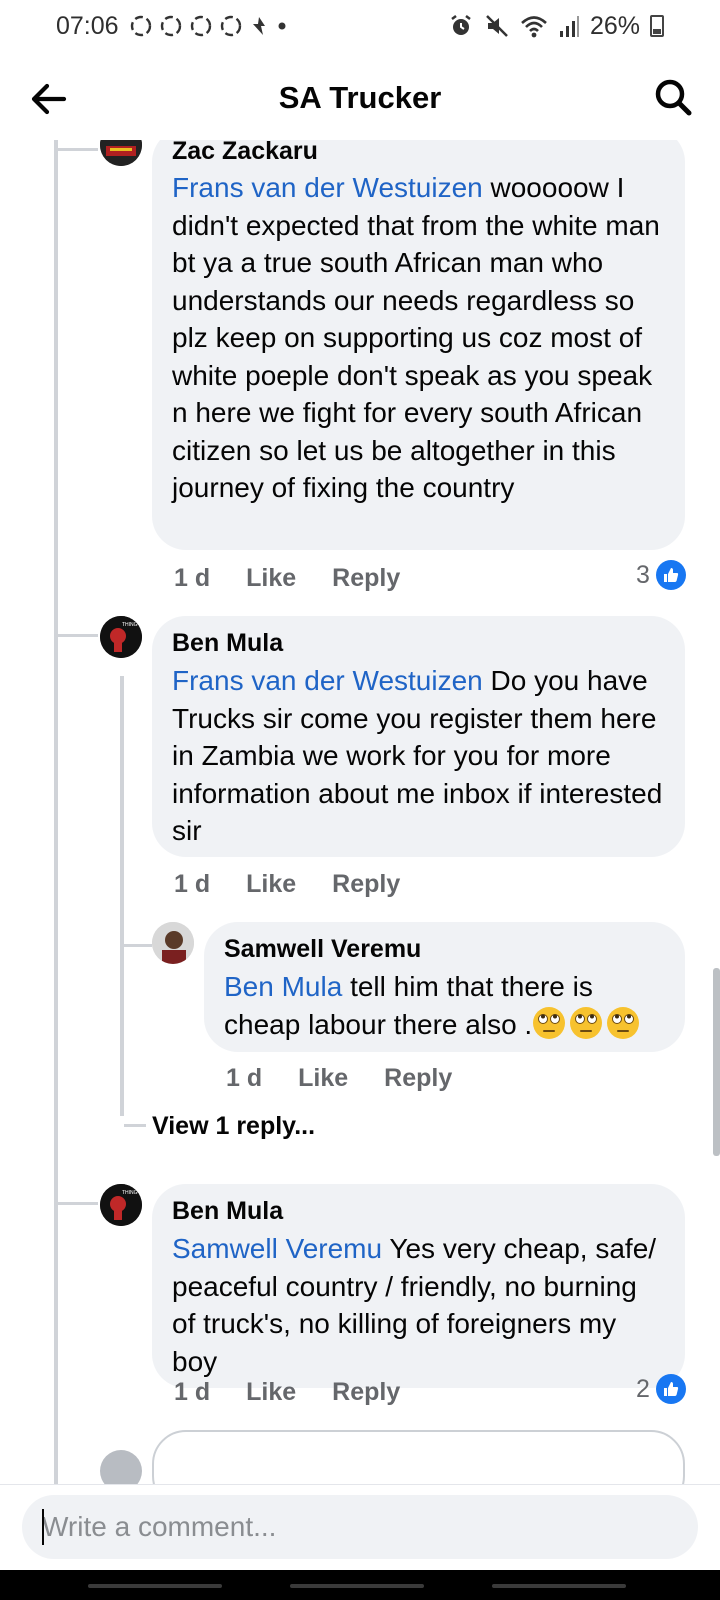 Image resolution: width=720 pixels, height=1600 pixels. Describe the element at coordinates (282, 26) in the screenshot. I see `dot-icon` at that location.